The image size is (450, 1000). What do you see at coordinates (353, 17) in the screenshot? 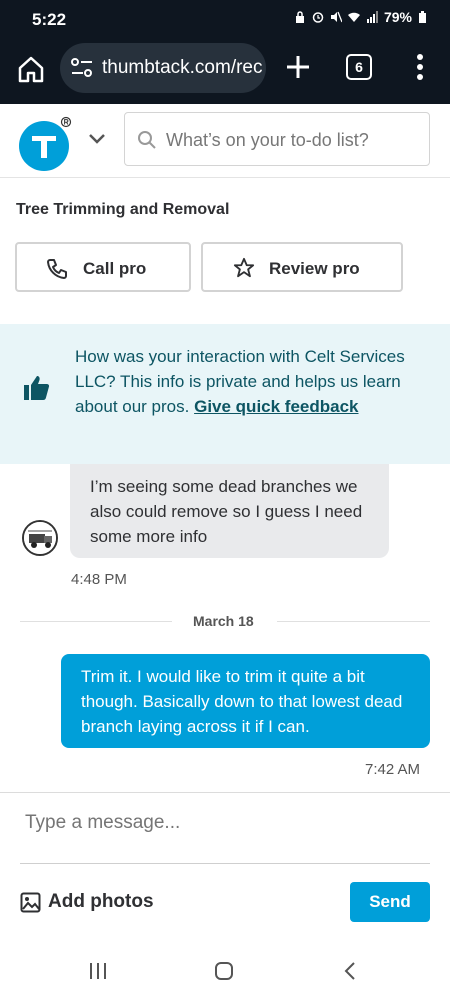
I see `wifi-icon` at bounding box center [353, 17].